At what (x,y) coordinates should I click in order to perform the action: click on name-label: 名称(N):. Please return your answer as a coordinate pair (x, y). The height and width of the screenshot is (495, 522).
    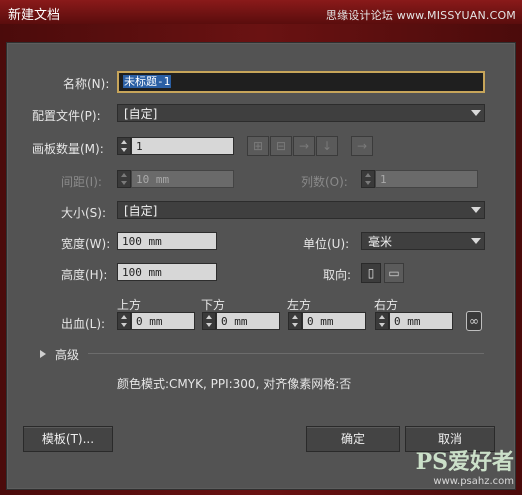
    Looking at the image, I should click on (86, 84).